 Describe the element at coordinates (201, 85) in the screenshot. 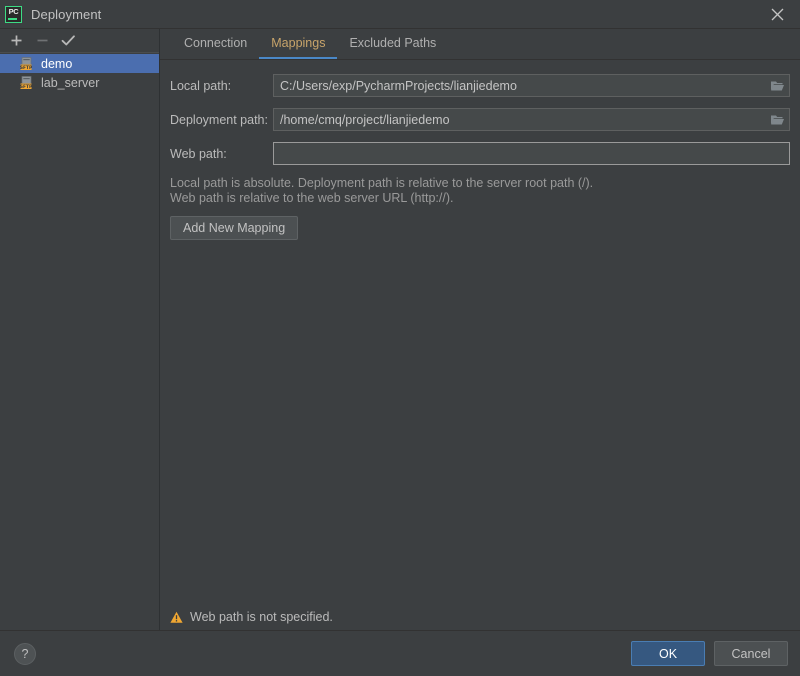

I see `local-path-label: Local path:` at that location.